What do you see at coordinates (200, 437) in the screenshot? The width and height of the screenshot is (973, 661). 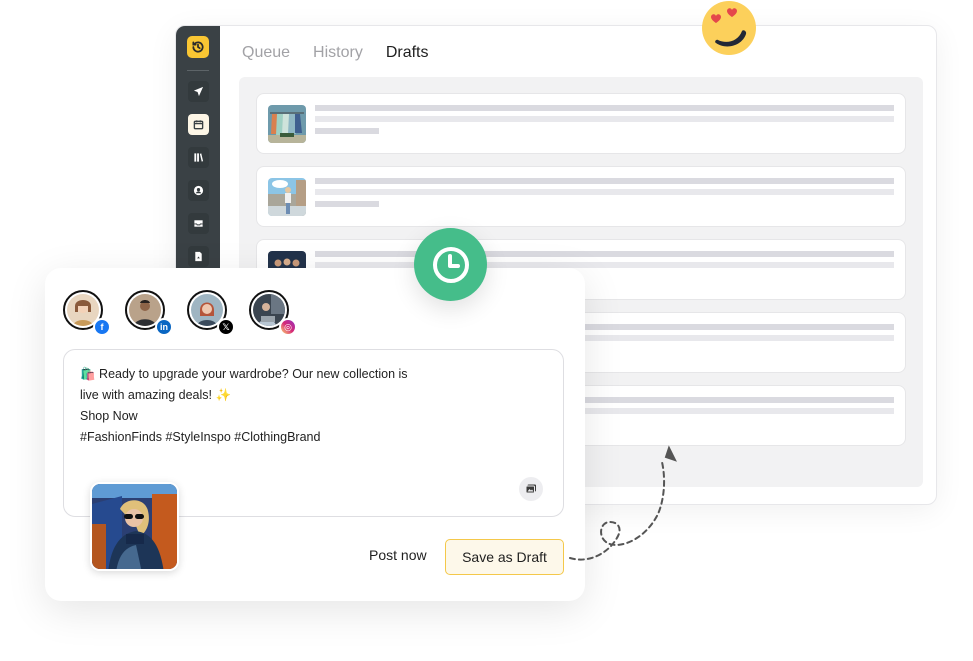 I see `post-line: #FashionFinds #StyleInspo #ClothingBrand` at bounding box center [200, 437].